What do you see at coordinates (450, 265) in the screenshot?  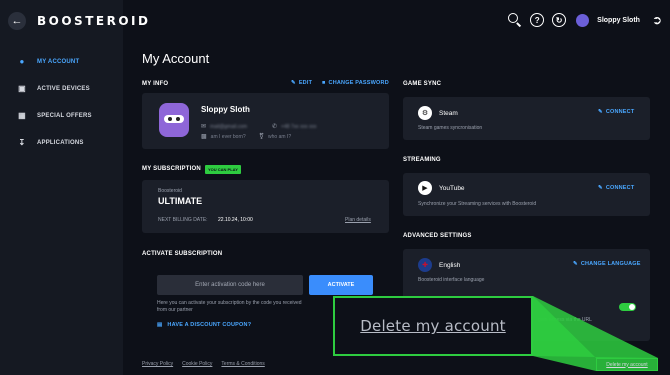 I see `language-name: English` at bounding box center [450, 265].